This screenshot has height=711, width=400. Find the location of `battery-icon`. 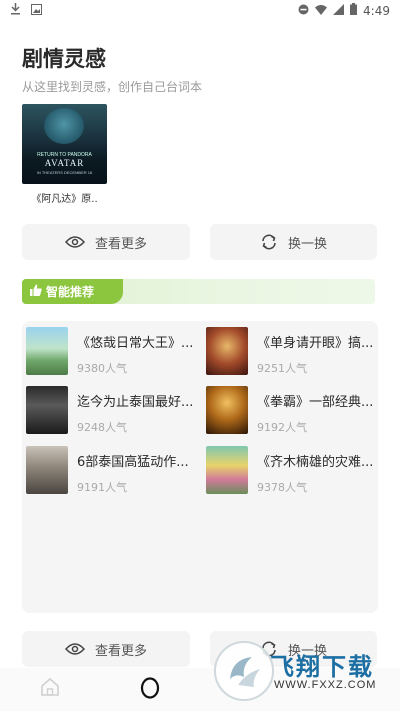

battery-icon is located at coordinates (354, 10).